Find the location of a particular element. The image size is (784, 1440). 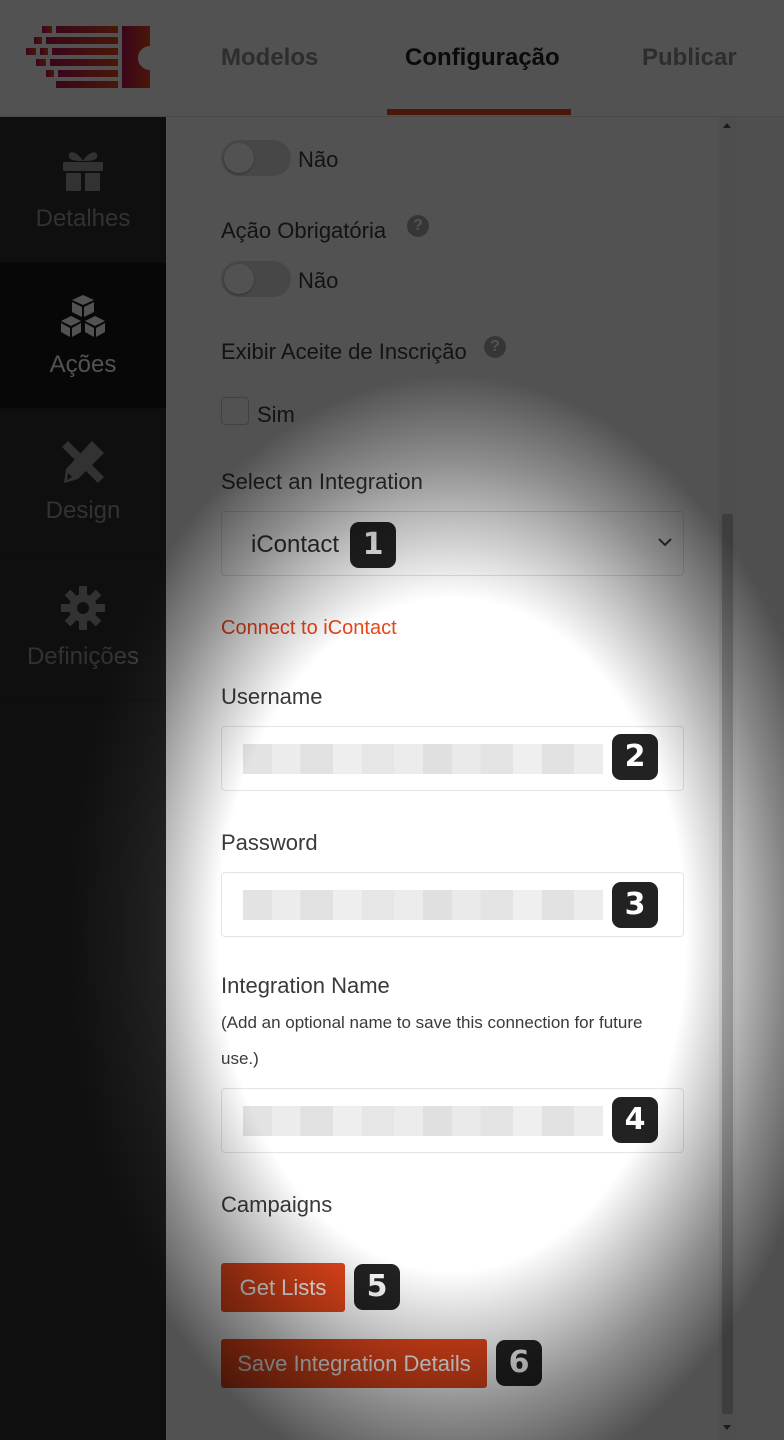

integration-select-label: Select an Integration is located at coordinates (322, 481).